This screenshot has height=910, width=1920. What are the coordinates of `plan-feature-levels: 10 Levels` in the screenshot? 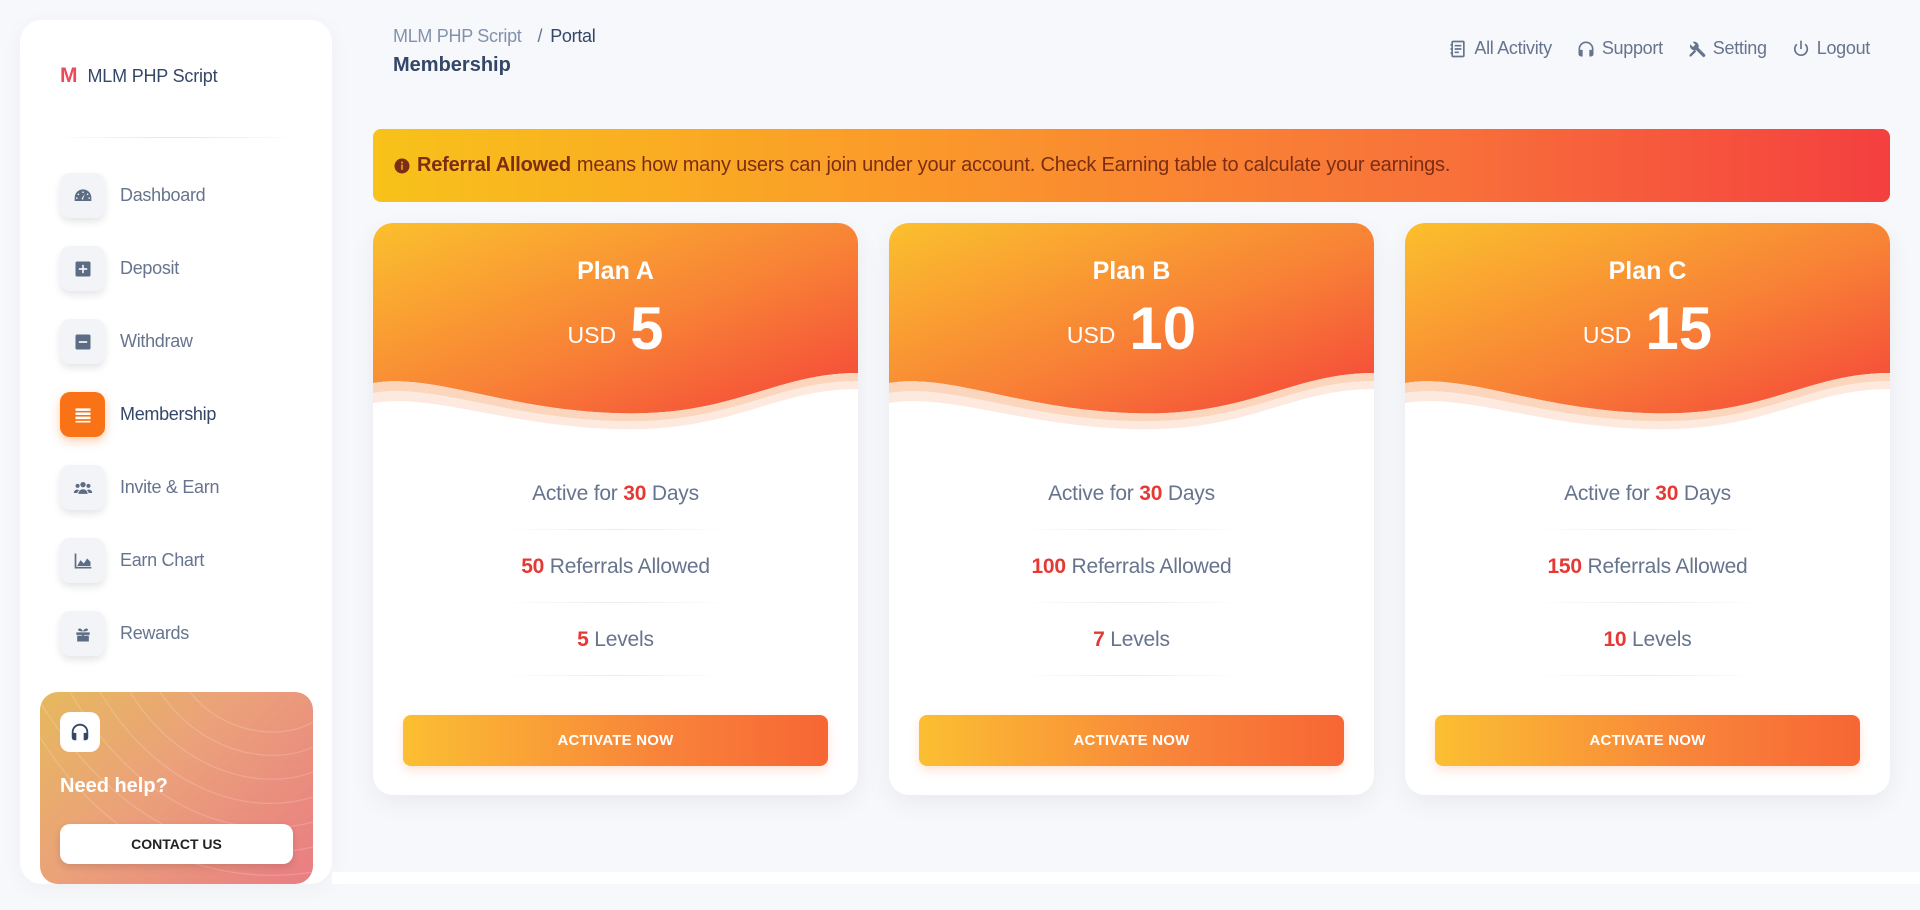 It's located at (1647, 639).